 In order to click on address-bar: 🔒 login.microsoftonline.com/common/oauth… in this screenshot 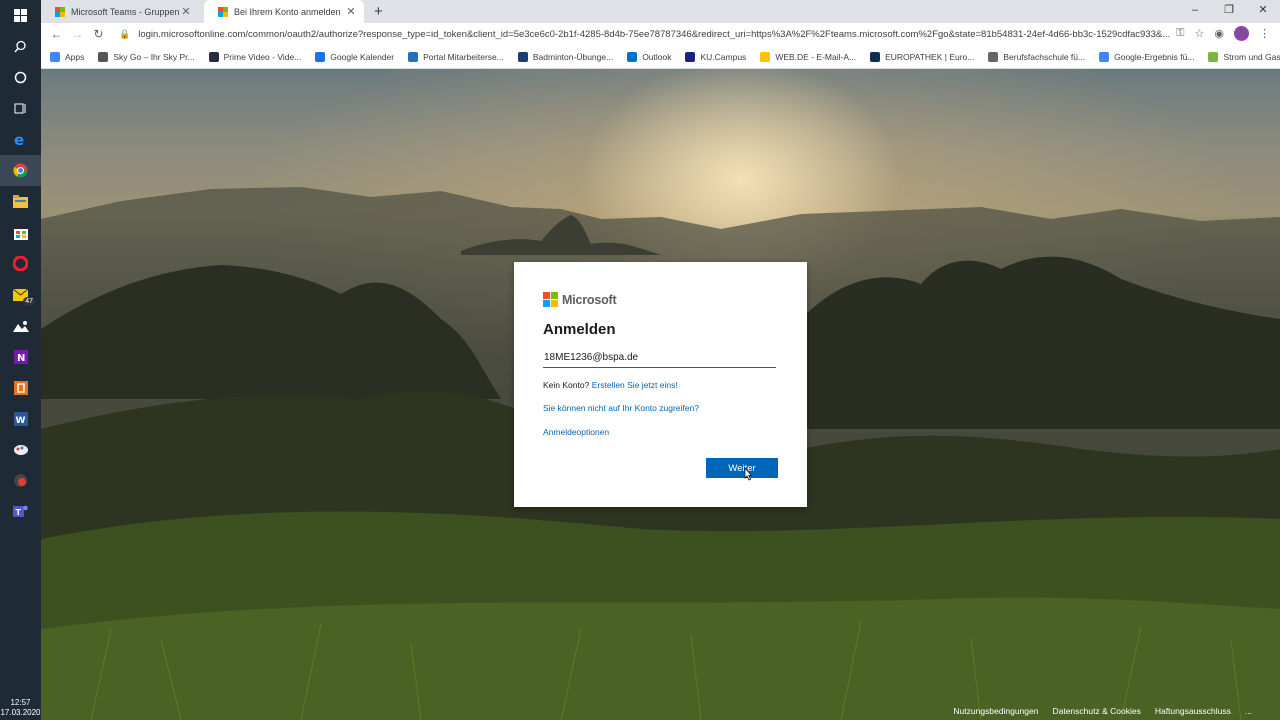, I will do `click(646, 34)`.